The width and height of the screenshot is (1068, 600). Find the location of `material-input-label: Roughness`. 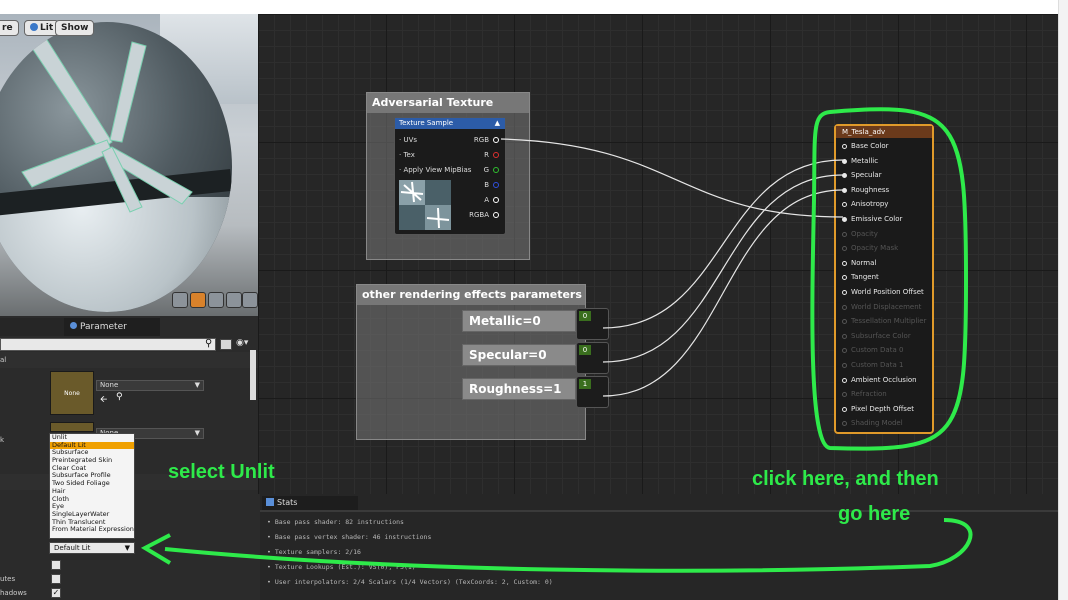

material-input-label: Roughness is located at coordinates (870, 189).